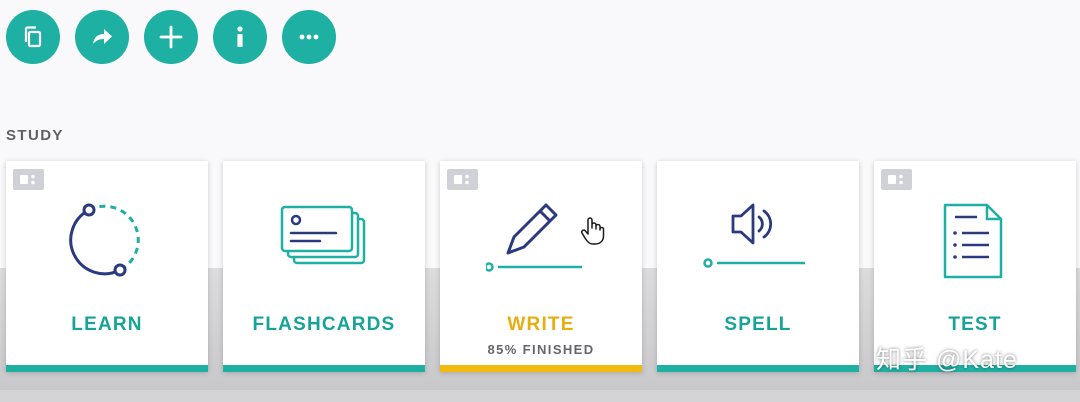  I want to click on study-section-title: STUDY, so click(35, 135).